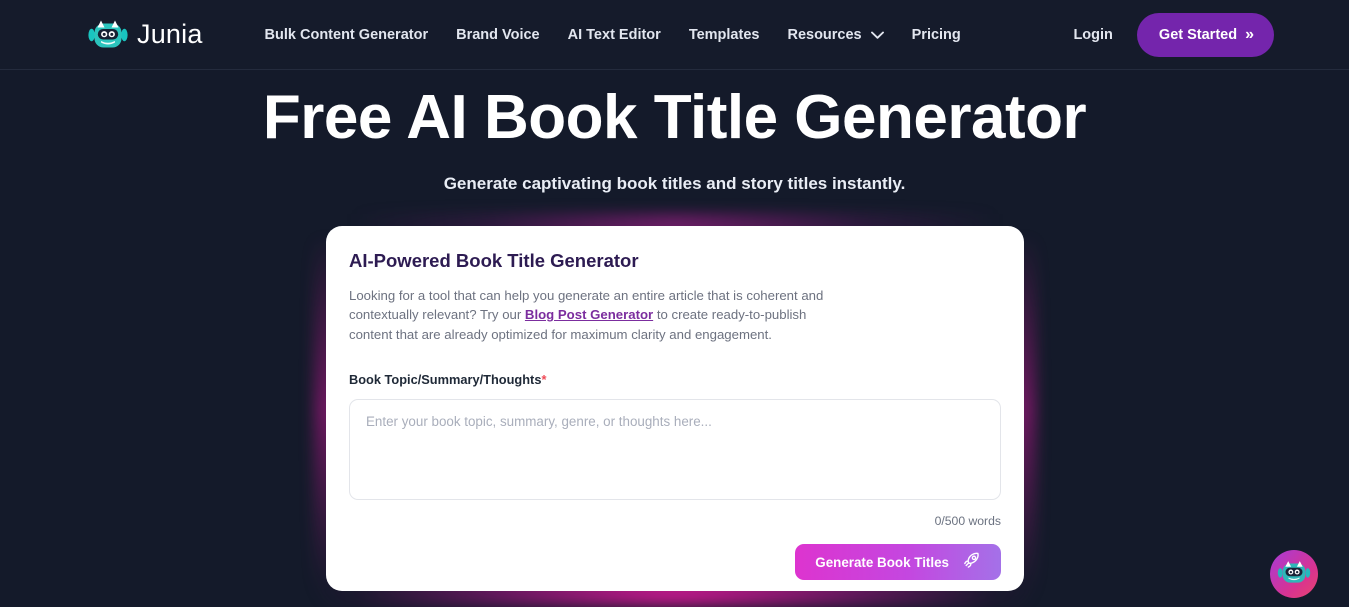 The image size is (1349, 607). I want to click on logo: Junia, so click(145, 35).